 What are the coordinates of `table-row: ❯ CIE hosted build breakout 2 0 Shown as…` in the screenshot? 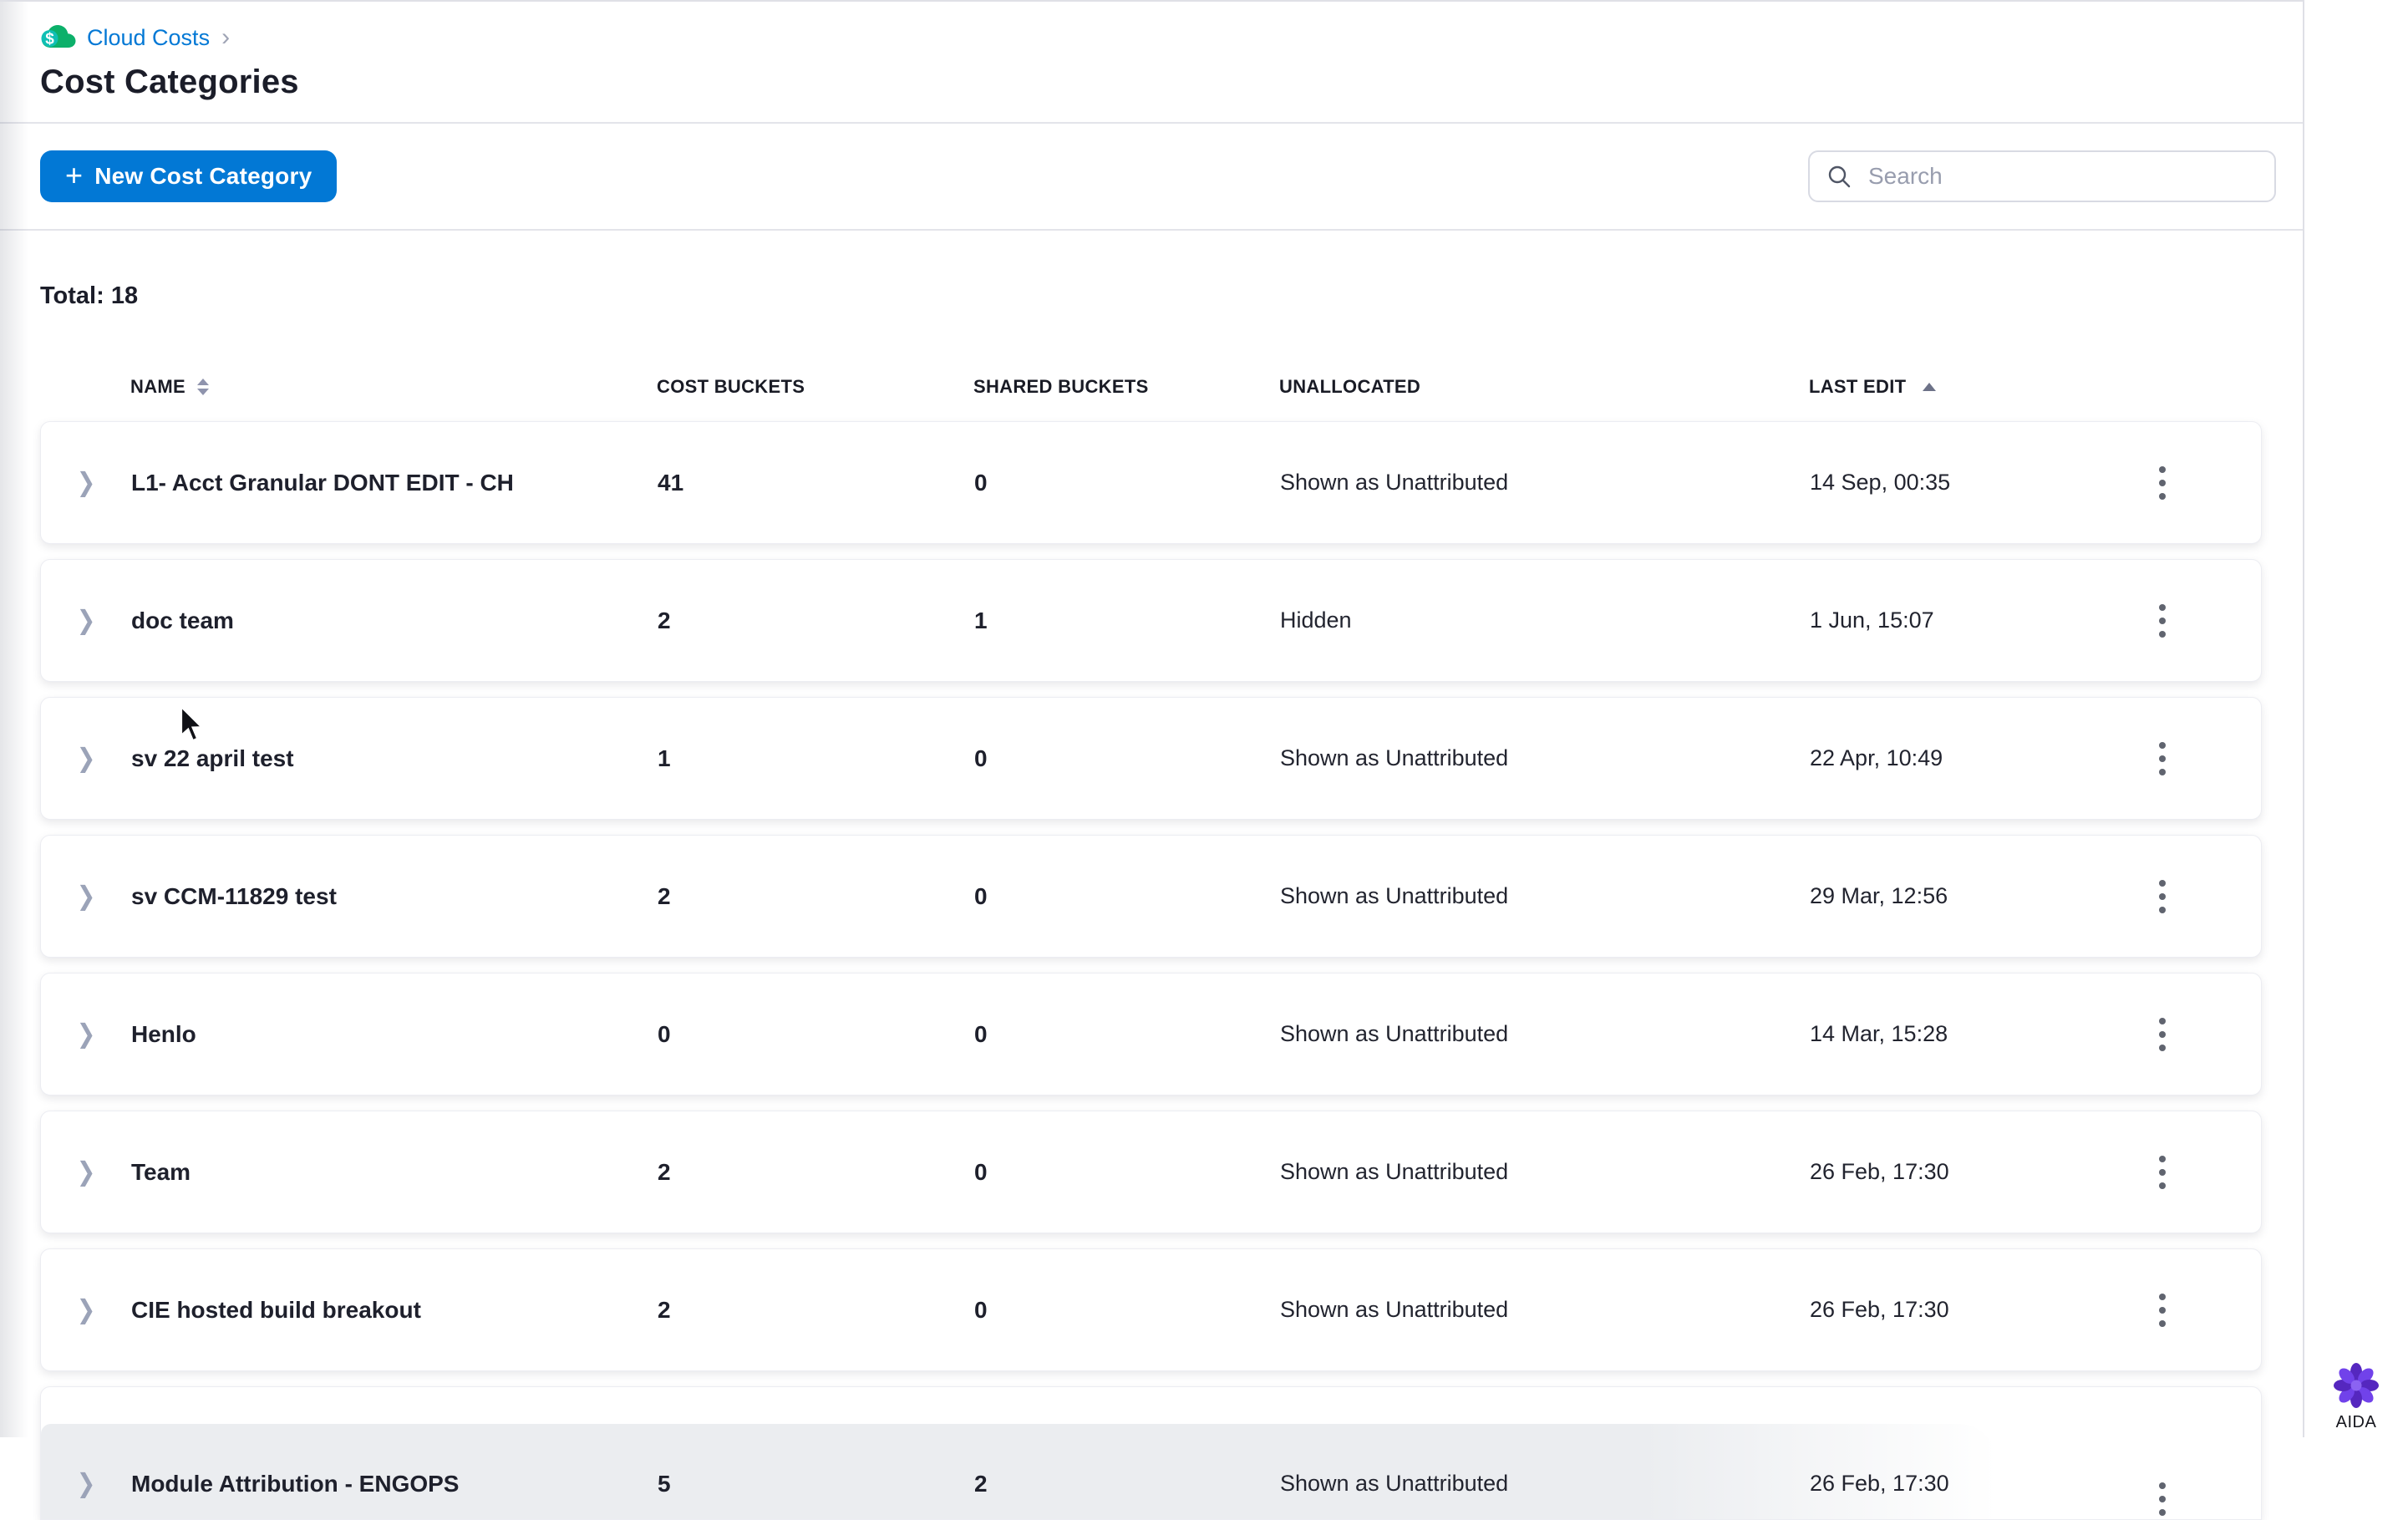 It's located at (1151, 1309).